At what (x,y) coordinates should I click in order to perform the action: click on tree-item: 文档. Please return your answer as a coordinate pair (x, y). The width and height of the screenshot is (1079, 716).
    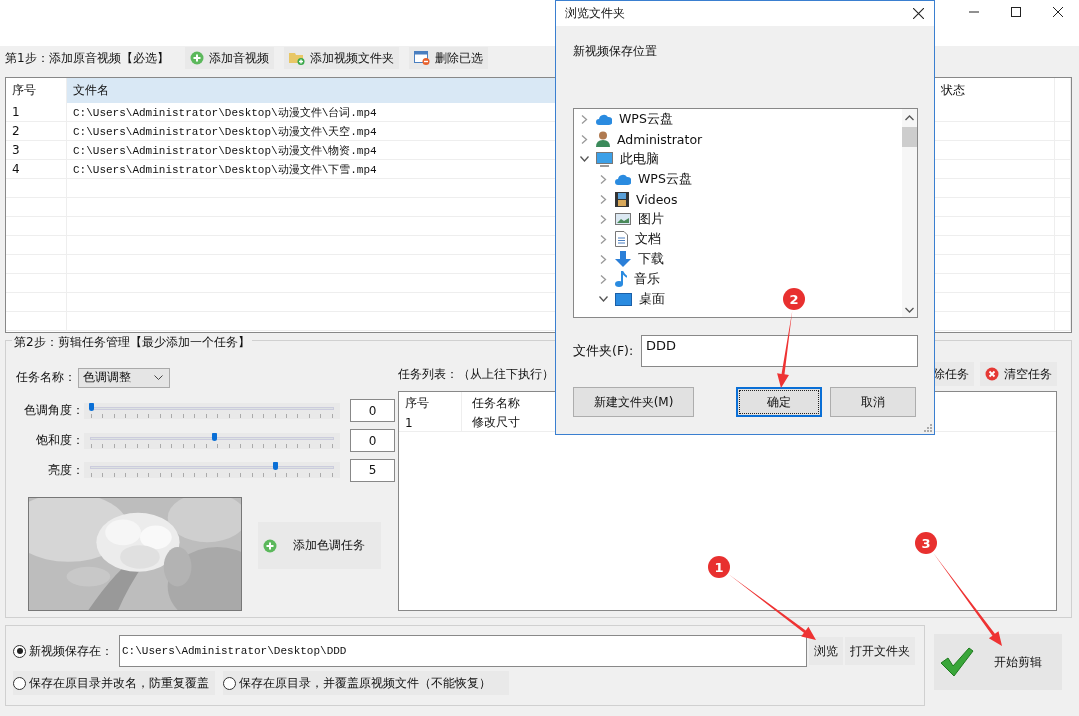
    Looking at the image, I should click on (648, 239).